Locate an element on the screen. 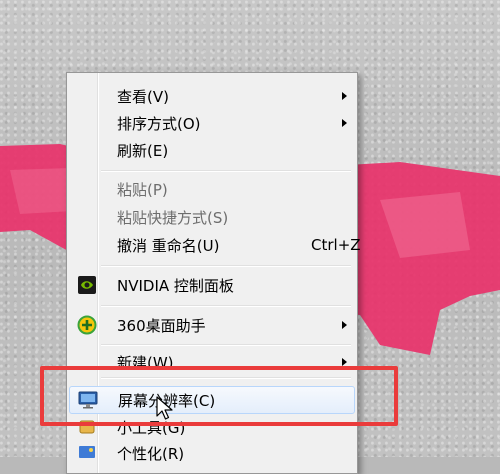 The image size is (500, 474). menu-item-label: NVIDIA 控制面板 is located at coordinates (175, 285).